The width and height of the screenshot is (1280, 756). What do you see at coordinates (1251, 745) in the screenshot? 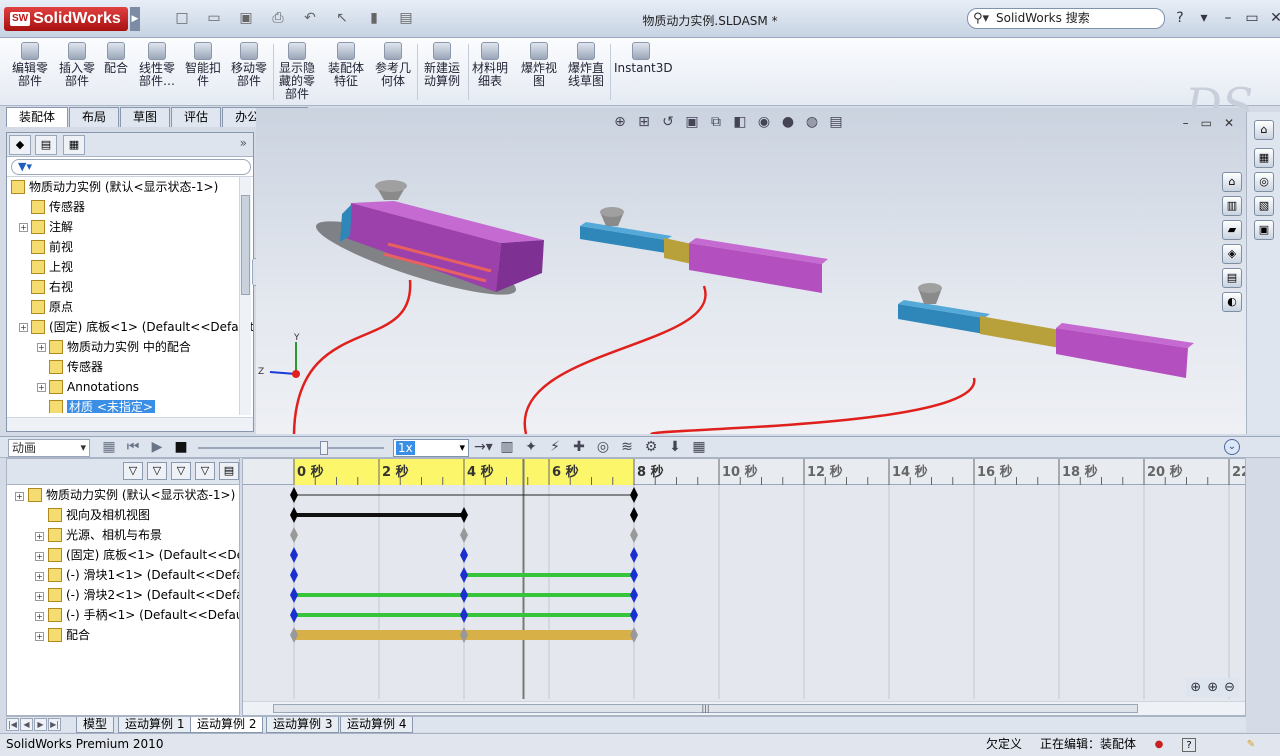
I see `notes-icon: ✎` at bounding box center [1251, 745].